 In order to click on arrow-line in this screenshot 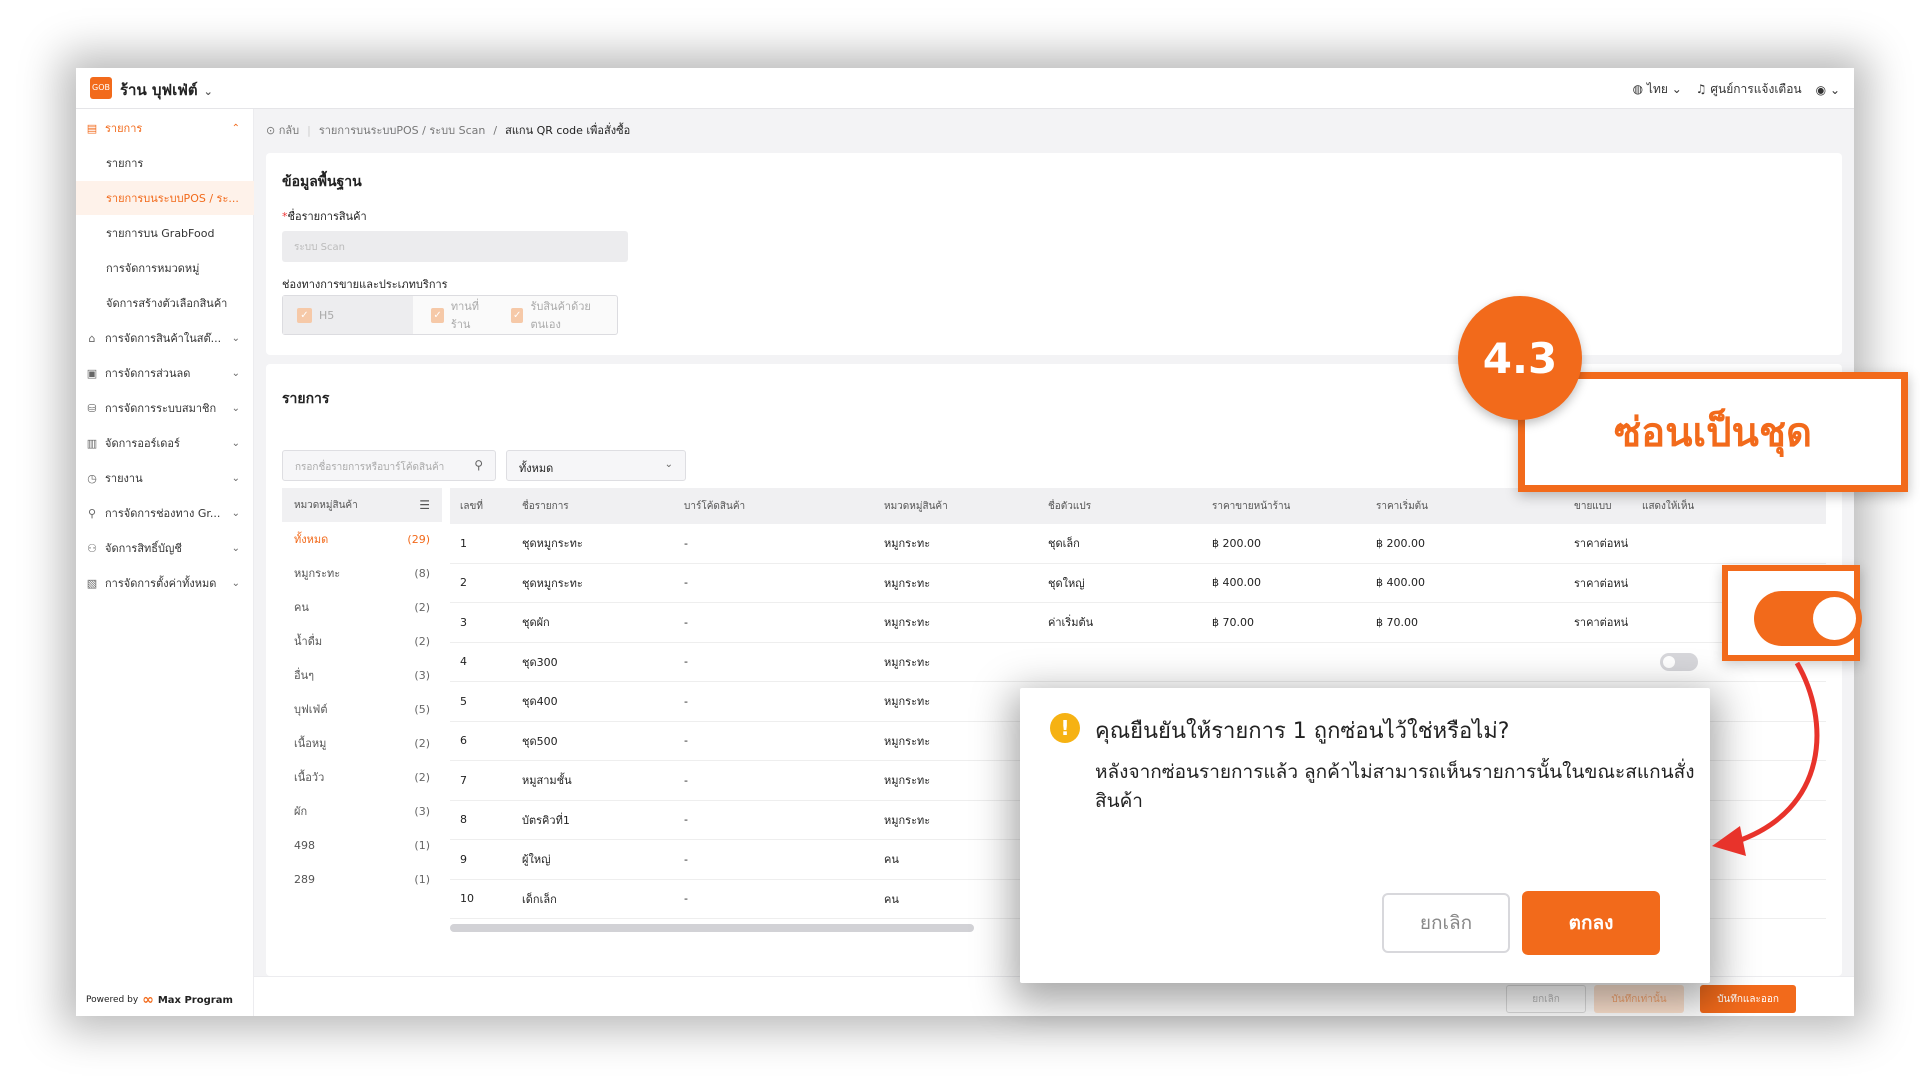, I will do `click(1777, 753)`.